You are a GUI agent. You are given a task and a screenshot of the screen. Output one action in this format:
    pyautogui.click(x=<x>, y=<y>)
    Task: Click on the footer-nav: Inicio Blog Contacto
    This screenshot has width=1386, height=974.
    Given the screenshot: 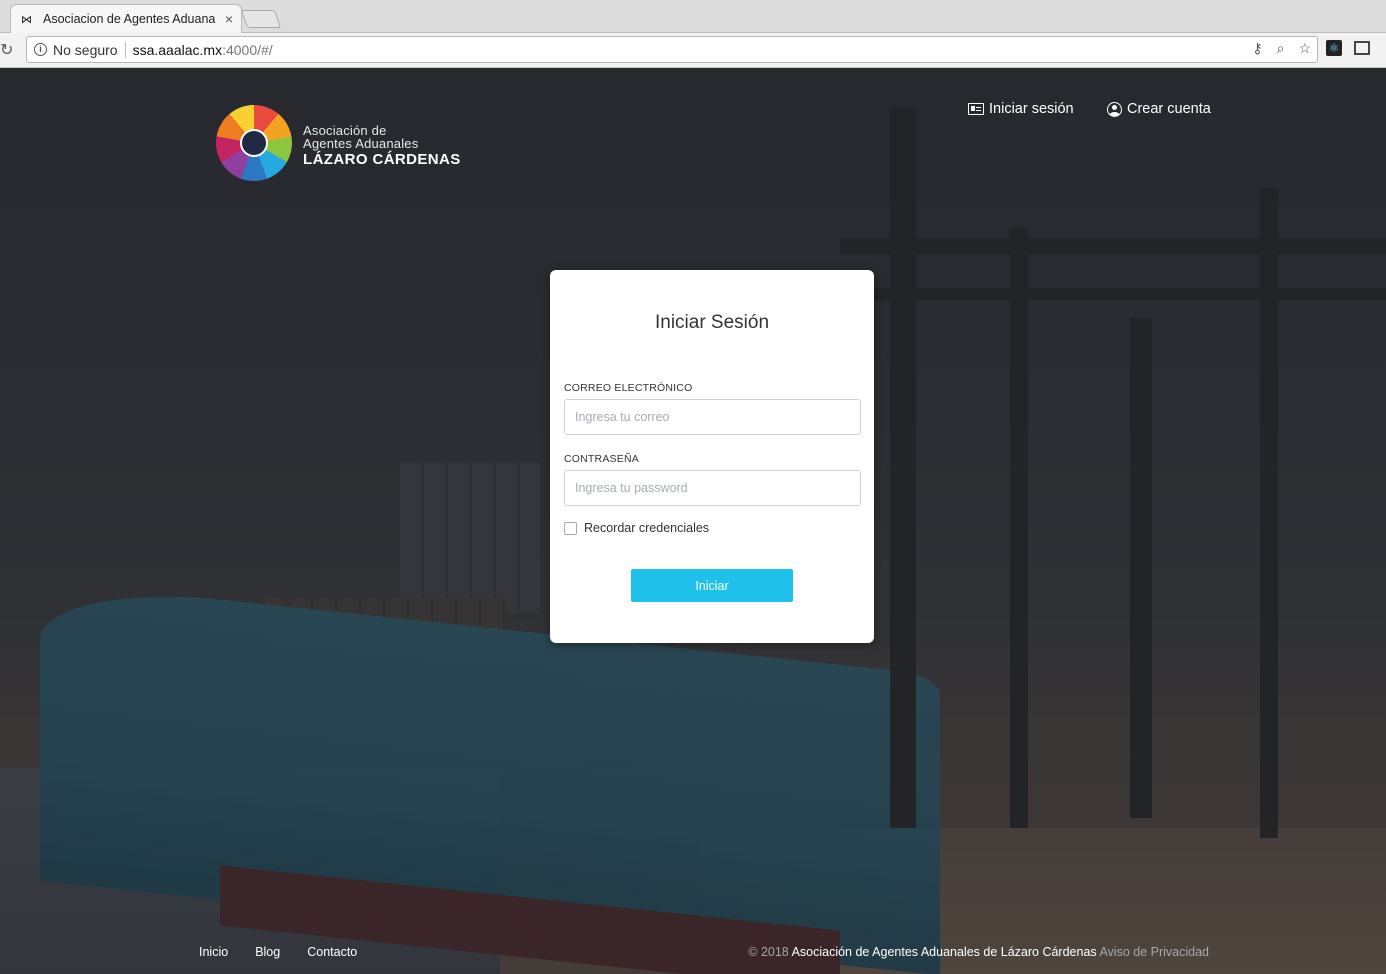 What is the action you would take?
    pyautogui.click(x=278, y=952)
    